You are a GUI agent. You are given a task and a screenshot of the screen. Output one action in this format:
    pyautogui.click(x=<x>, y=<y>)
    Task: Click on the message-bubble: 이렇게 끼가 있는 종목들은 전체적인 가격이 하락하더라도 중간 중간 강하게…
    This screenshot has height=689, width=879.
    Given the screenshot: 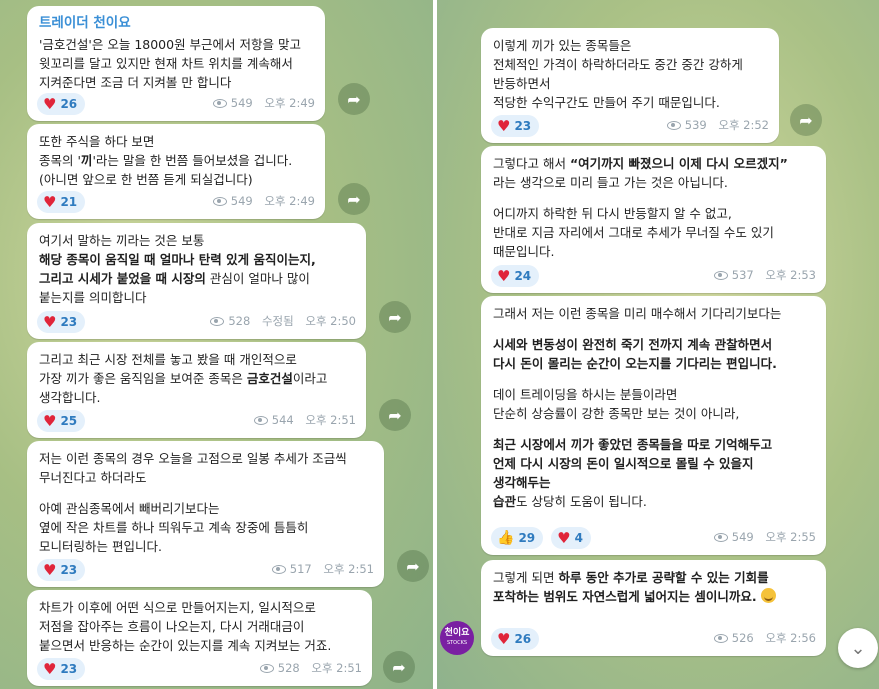 What is the action you would take?
    pyautogui.click(x=630, y=85)
    